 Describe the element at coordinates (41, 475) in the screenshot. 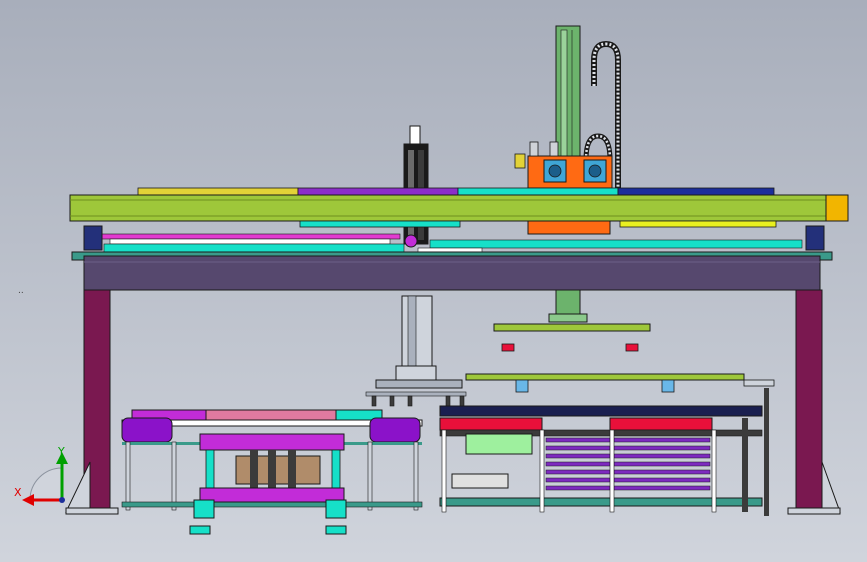

I see `axis-triad: Y X` at that location.